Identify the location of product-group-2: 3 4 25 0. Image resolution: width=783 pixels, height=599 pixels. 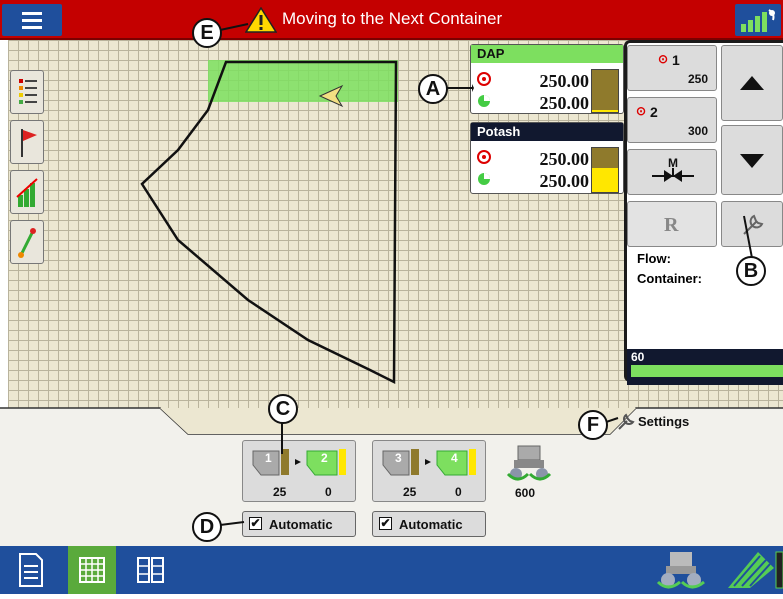
(429, 471).